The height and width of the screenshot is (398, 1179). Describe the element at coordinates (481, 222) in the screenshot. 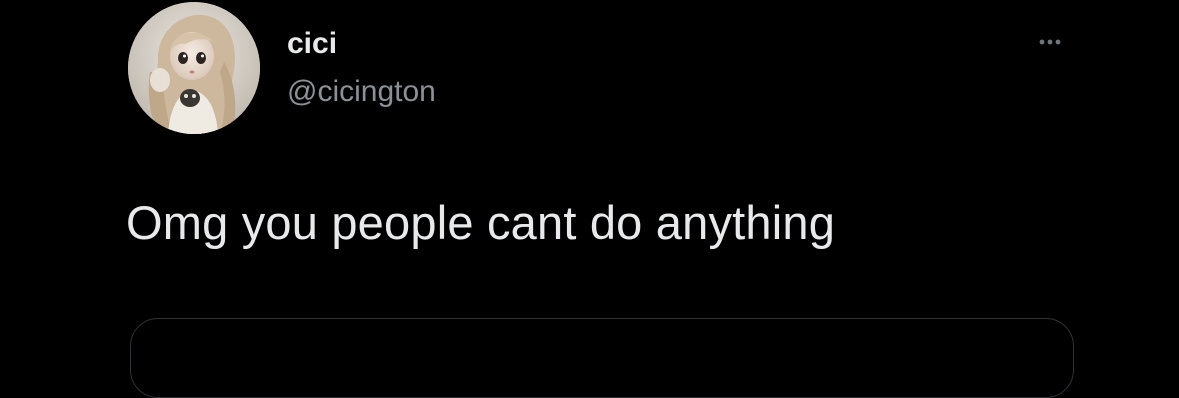

I see `tweet-text: Omg you people cant do anything` at that location.